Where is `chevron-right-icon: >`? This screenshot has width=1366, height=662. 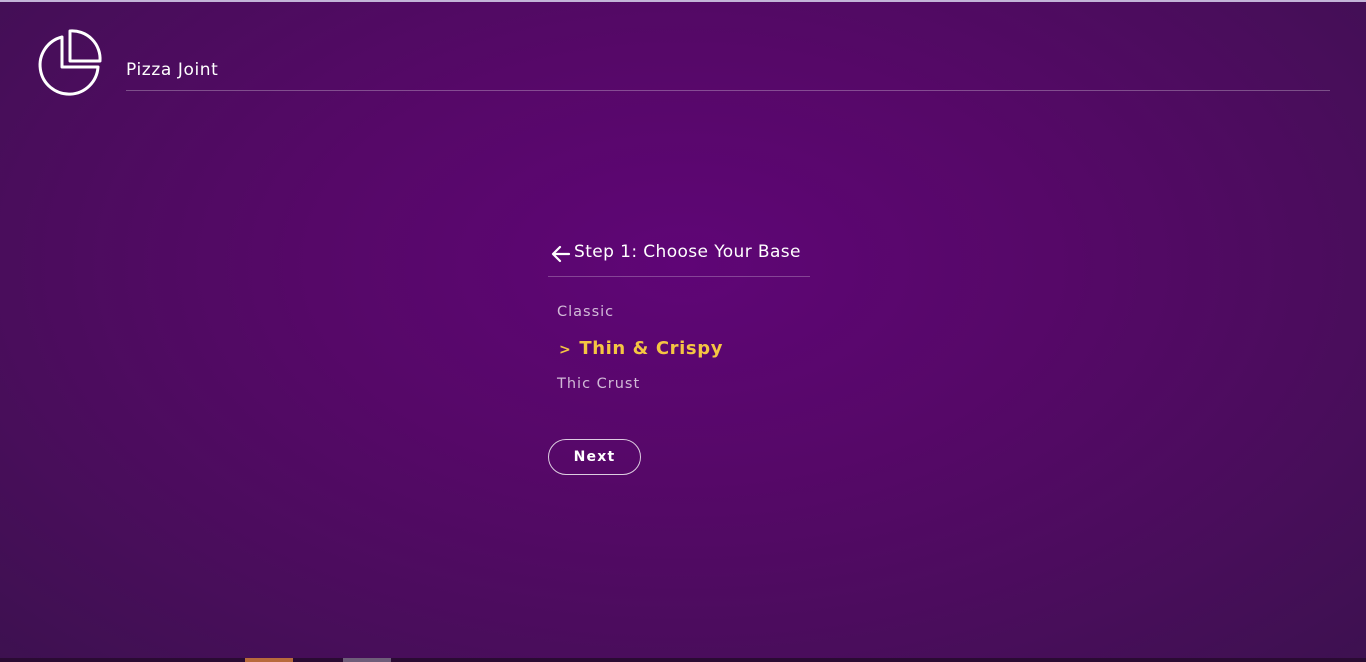 chevron-right-icon: > is located at coordinates (565, 350).